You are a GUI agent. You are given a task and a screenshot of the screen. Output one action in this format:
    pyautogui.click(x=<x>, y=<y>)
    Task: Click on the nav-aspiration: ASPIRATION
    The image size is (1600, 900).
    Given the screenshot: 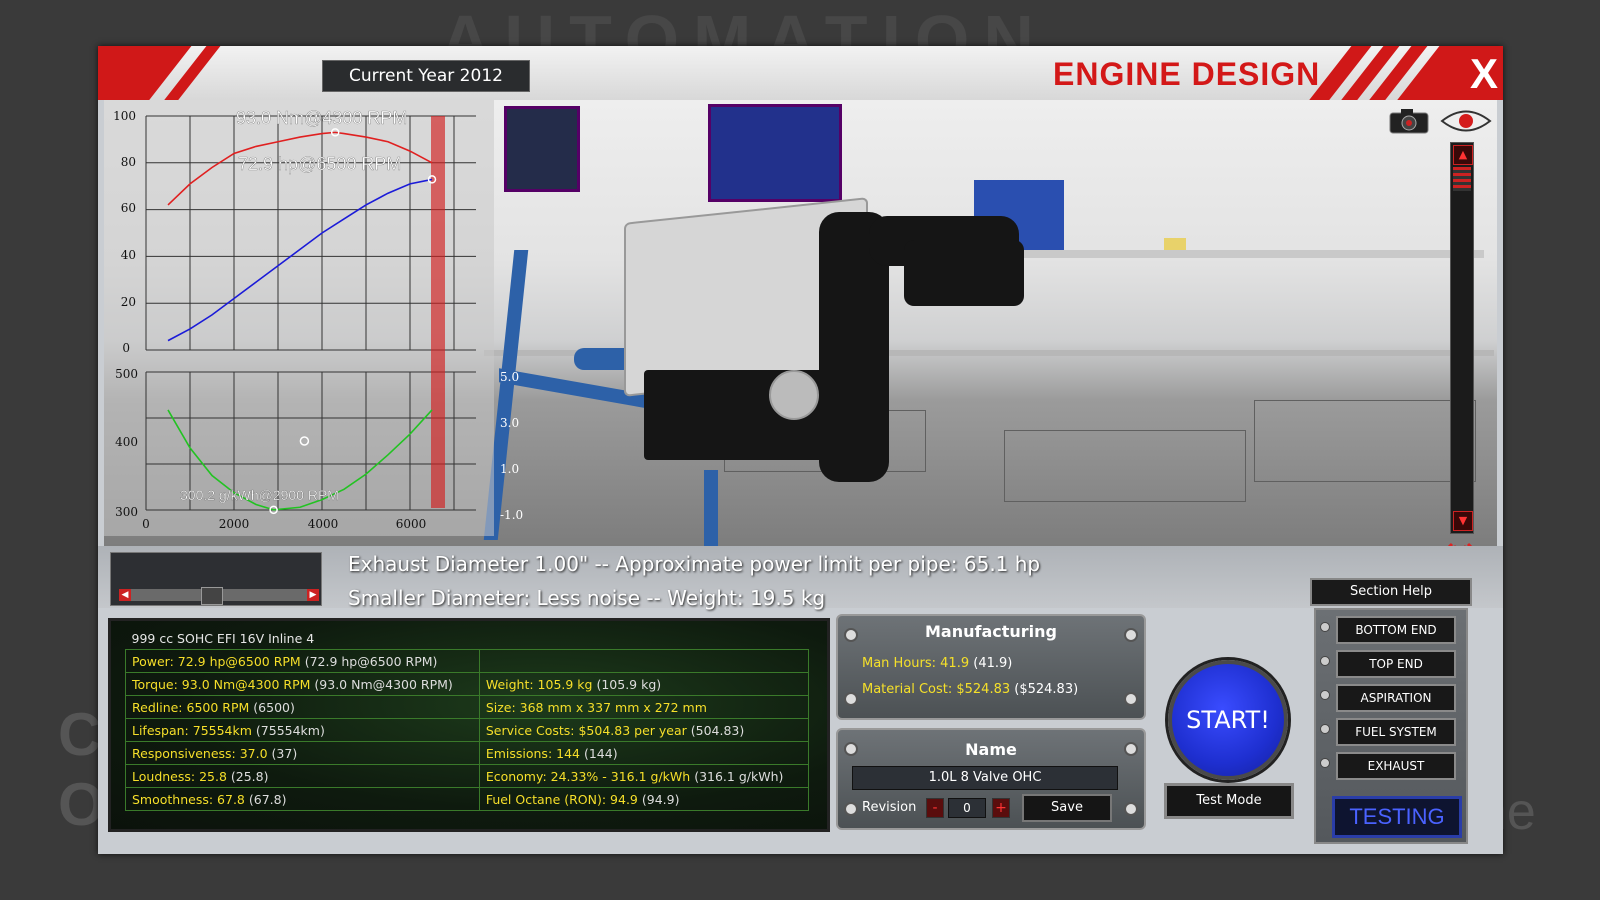 What is the action you would take?
    pyautogui.click(x=1396, y=698)
    